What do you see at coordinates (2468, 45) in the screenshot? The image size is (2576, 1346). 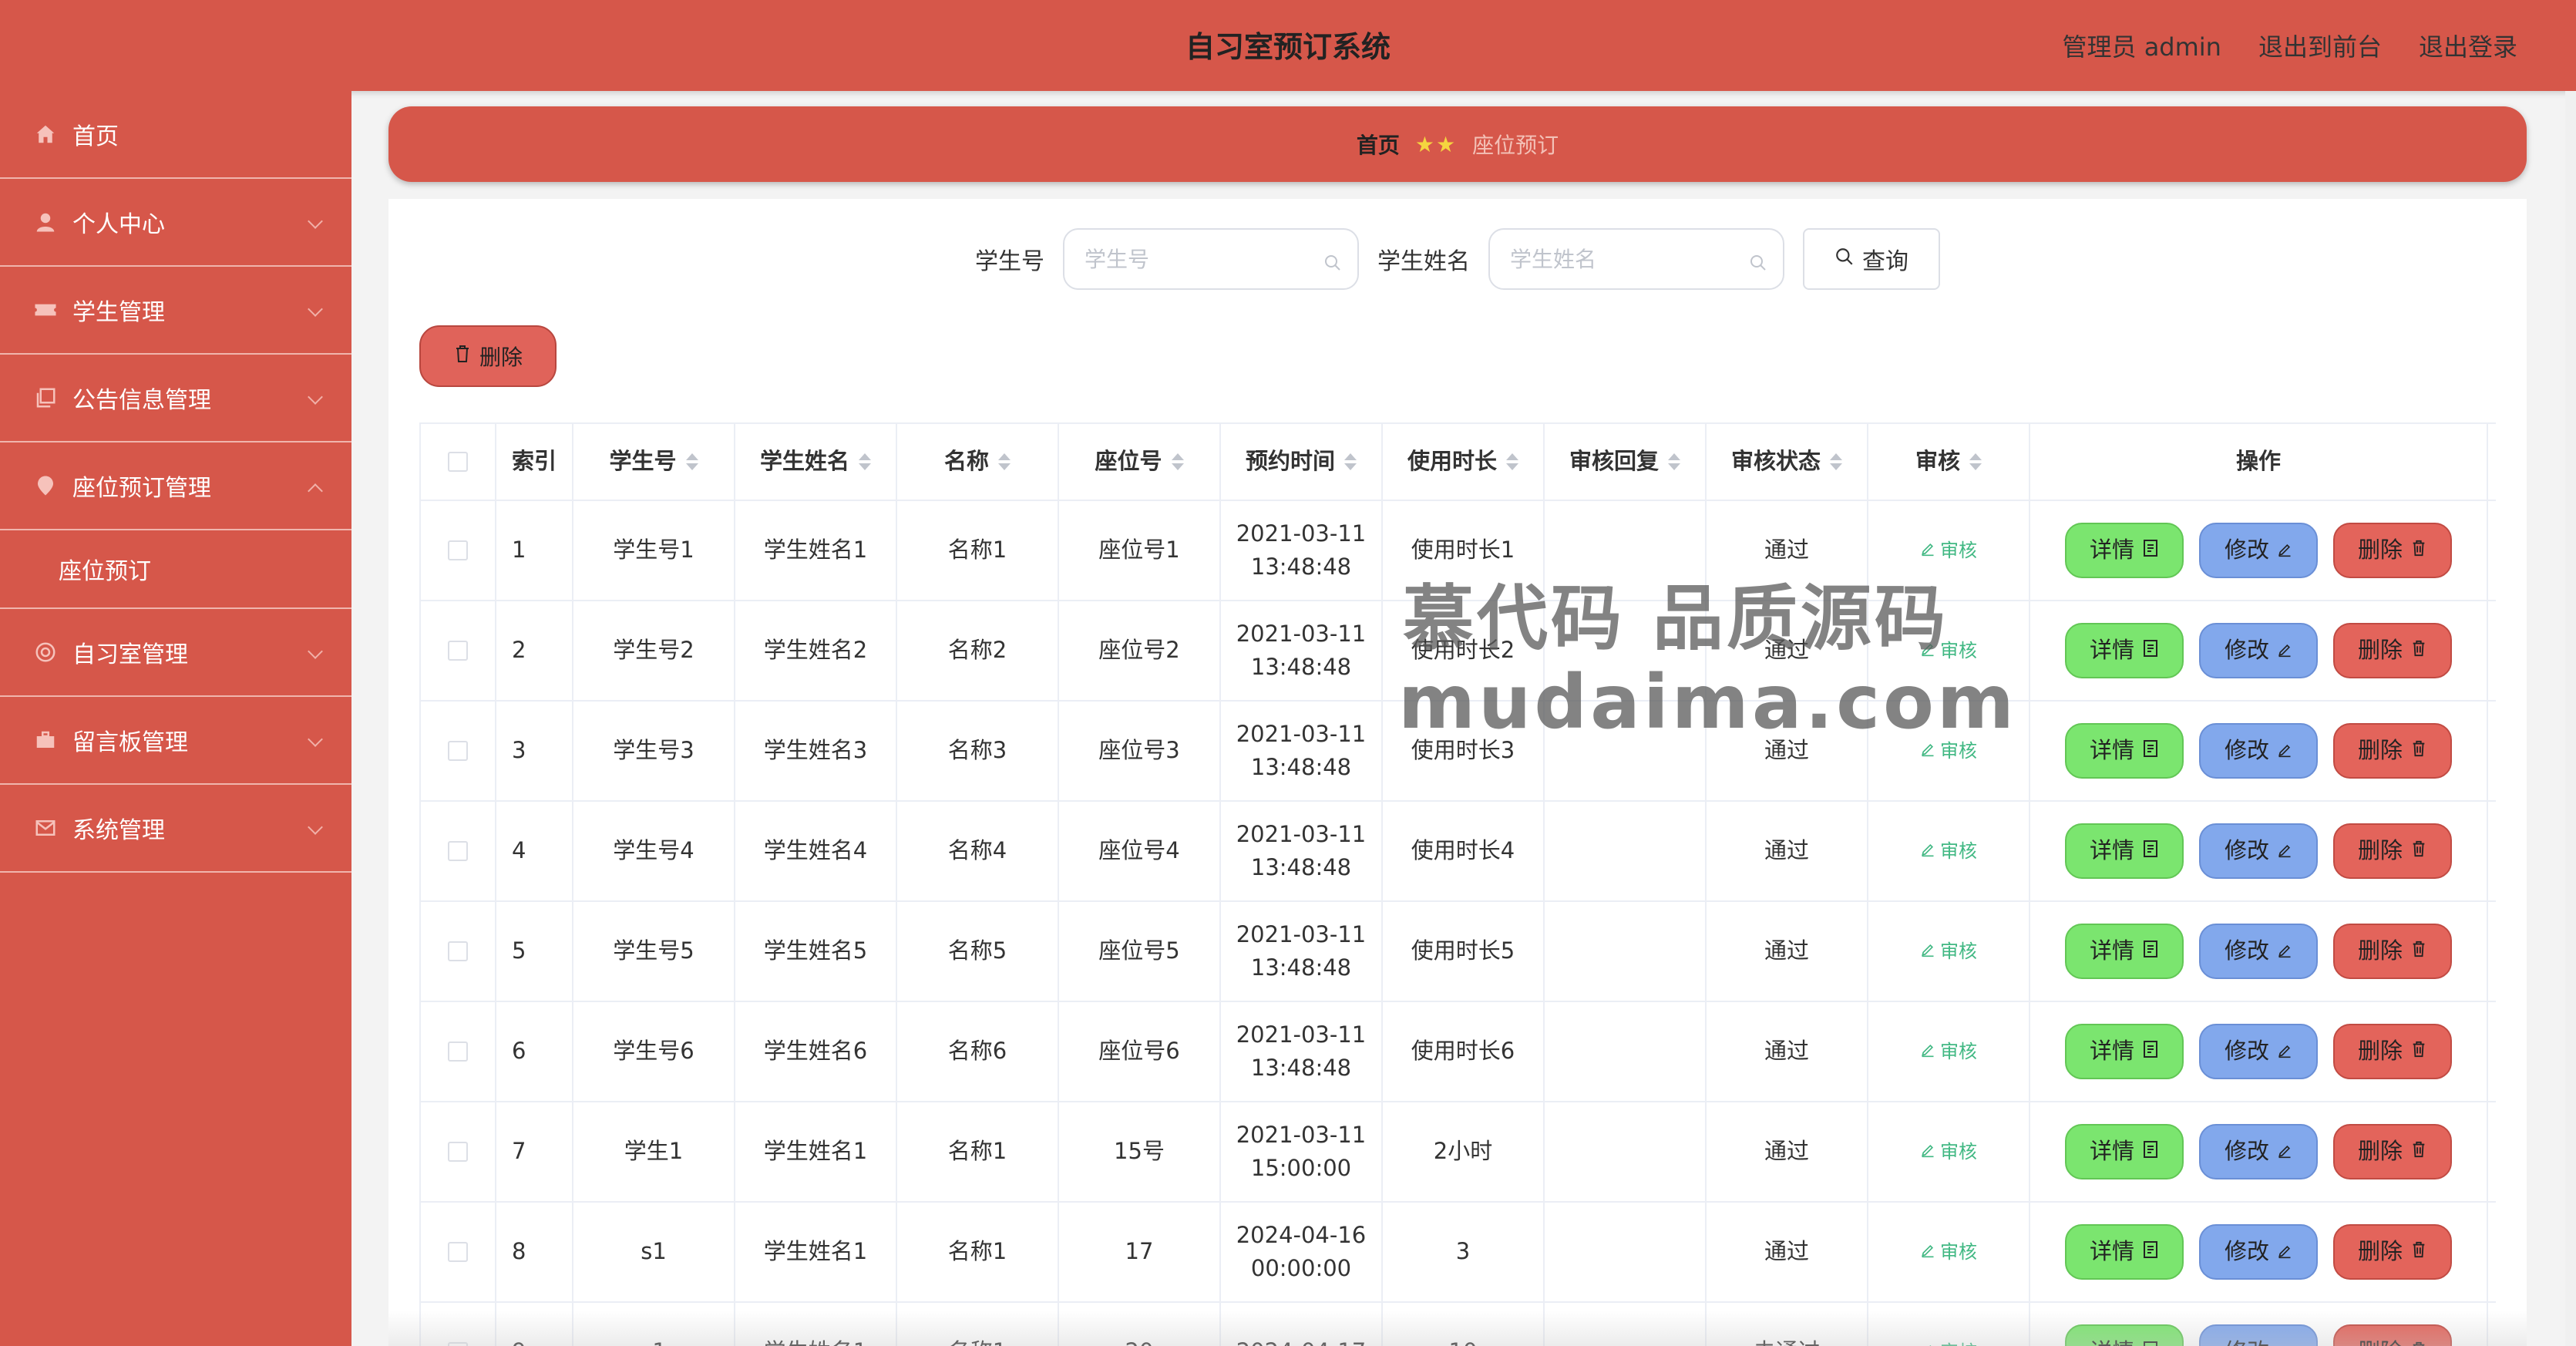 I see `logout-link: 退出登录` at bounding box center [2468, 45].